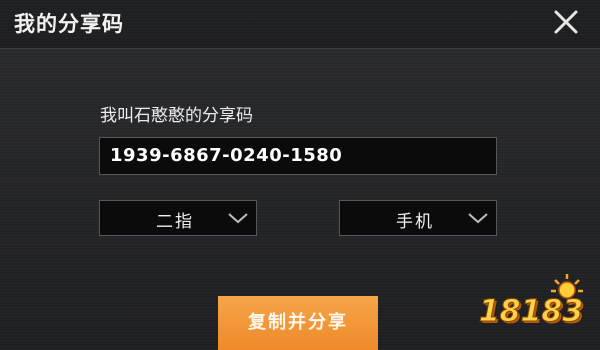 The width and height of the screenshot is (600, 350). What do you see at coordinates (415, 222) in the screenshot?
I see `device-value: 手机` at bounding box center [415, 222].